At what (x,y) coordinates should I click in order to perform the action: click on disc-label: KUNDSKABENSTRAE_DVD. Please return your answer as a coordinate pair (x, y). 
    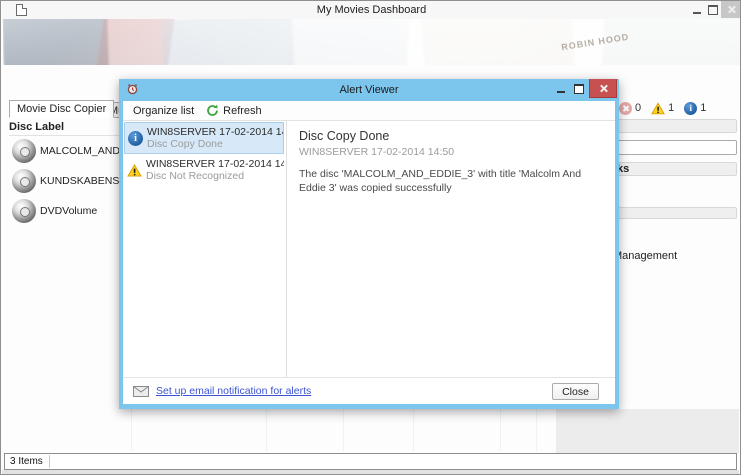
    Looking at the image, I should click on (84, 181).